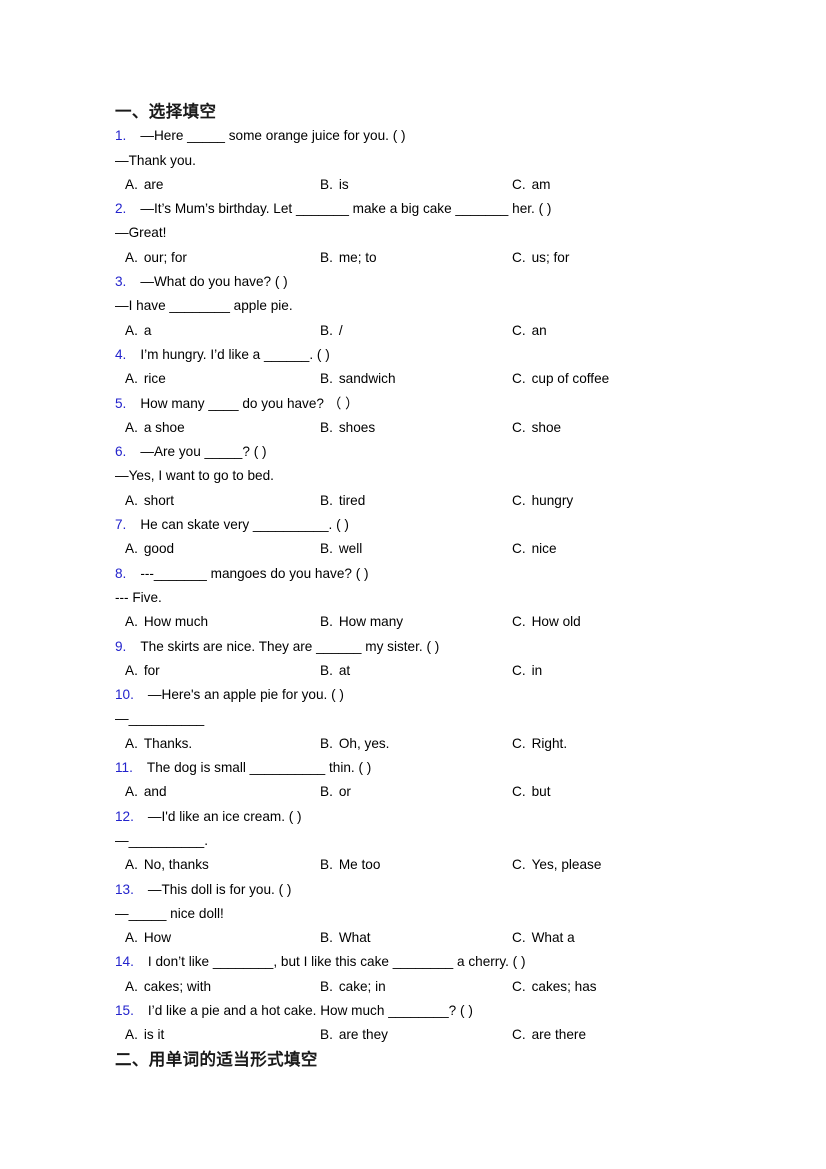 The image size is (826, 1169). What do you see at coordinates (124, 889) in the screenshot?
I see `question-number: 13.` at bounding box center [124, 889].